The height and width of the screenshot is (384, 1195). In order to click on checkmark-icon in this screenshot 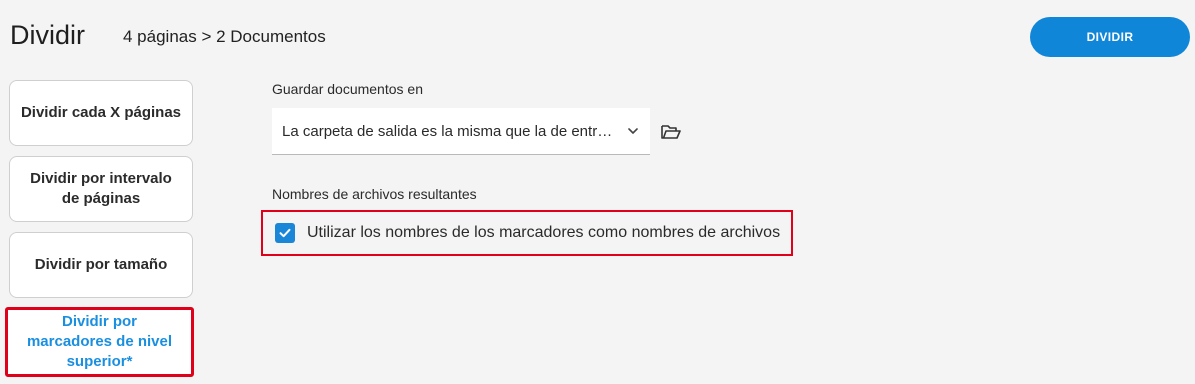, I will do `click(285, 233)`.